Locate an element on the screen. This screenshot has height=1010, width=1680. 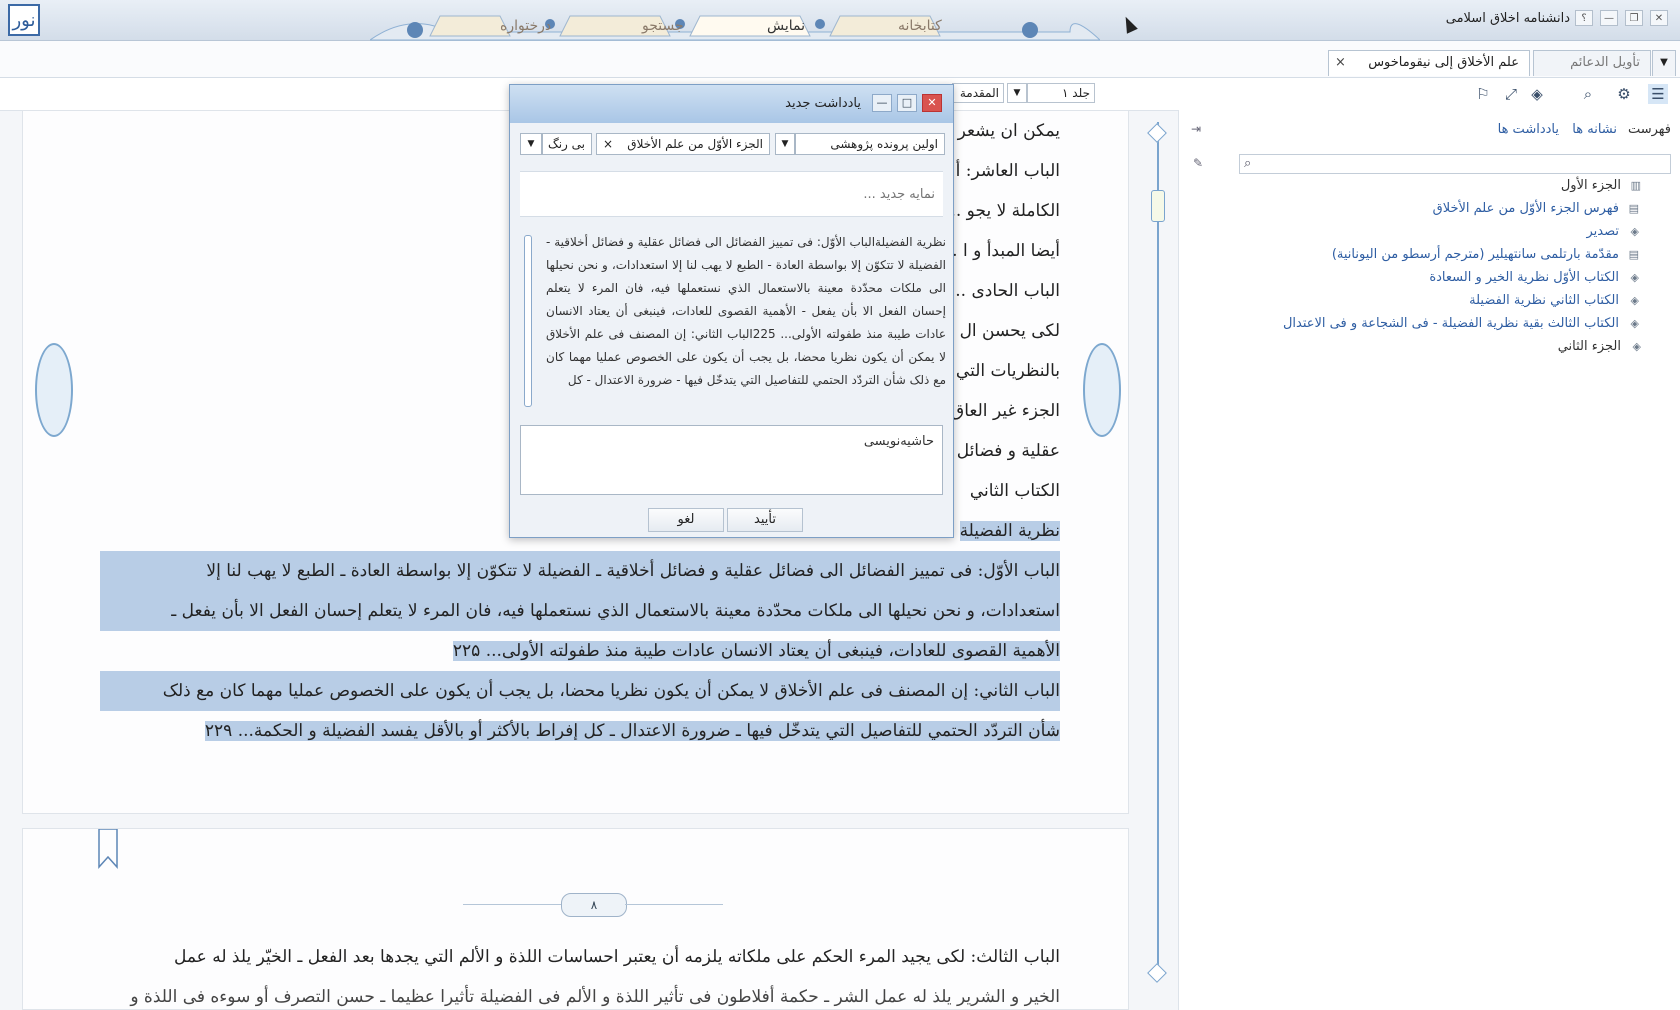
dialog-close-button: ✕ is located at coordinates (932, 103).